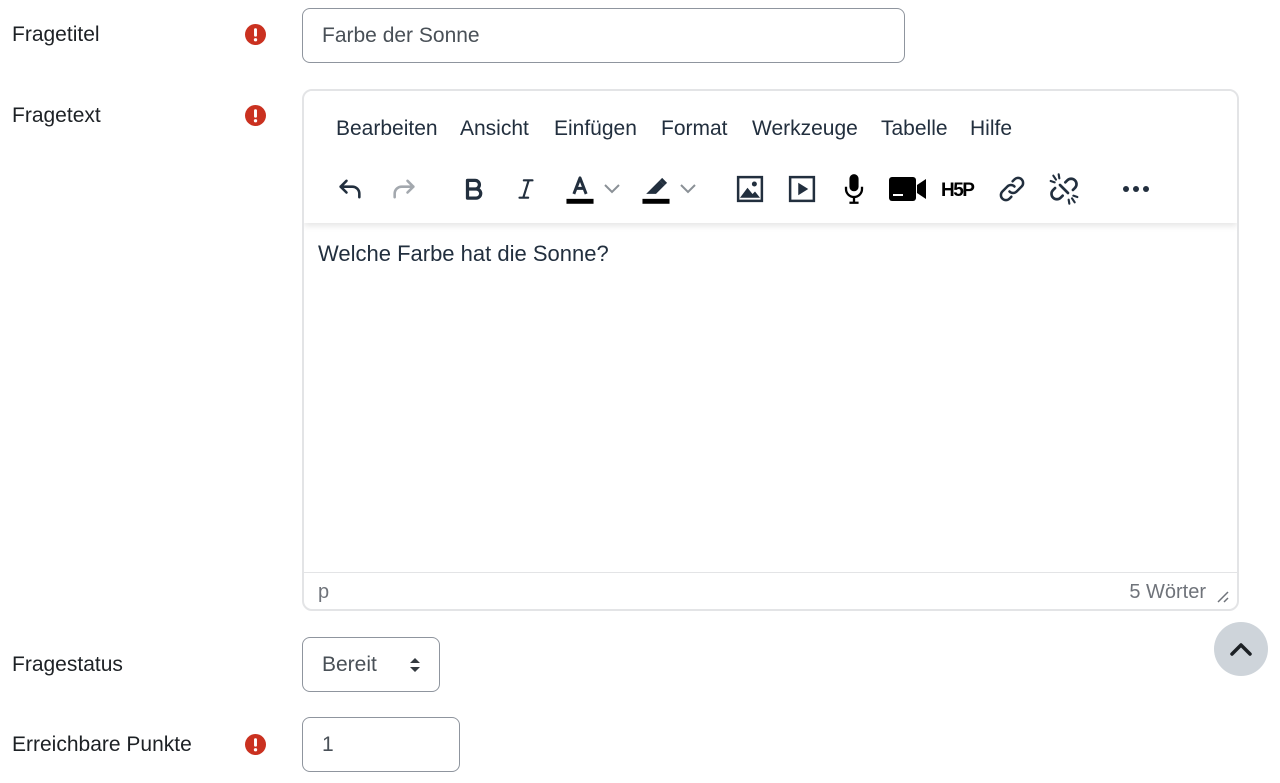  I want to click on question-title-input: Farbe der Sonne, so click(603, 35).